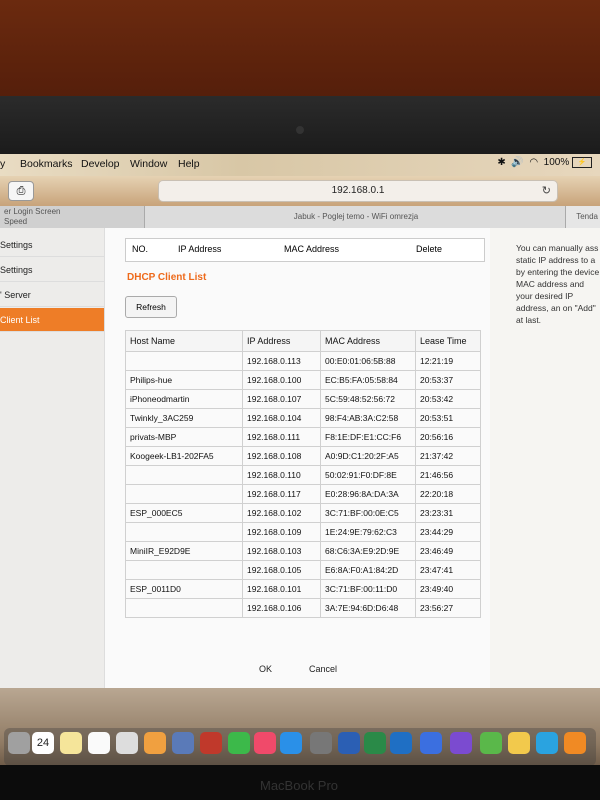 Image resolution: width=600 pixels, height=800 pixels. Describe the element at coordinates (52, 458) in the screenshot. I see `sidebar: Settings Settings ' Server Client List` at that location.